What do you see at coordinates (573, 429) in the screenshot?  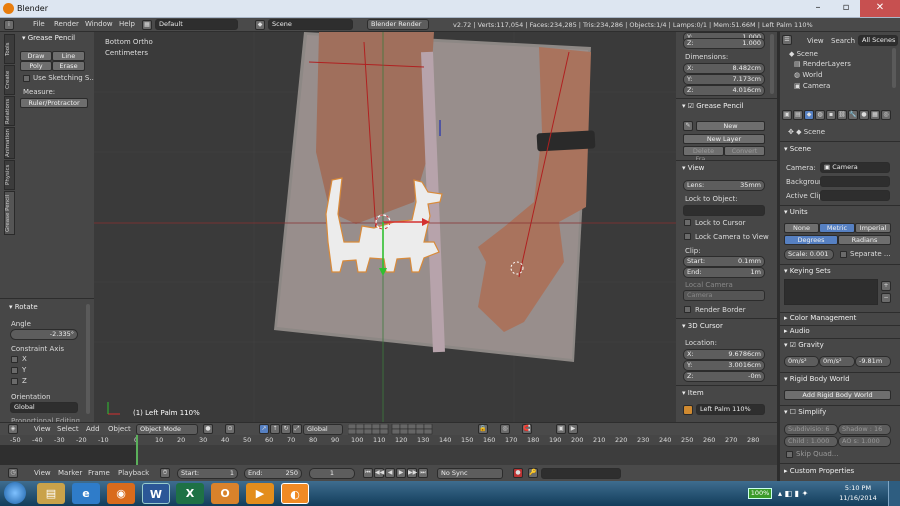 I see `render-animation-icon: ▶` at bounding box center [573, 429].